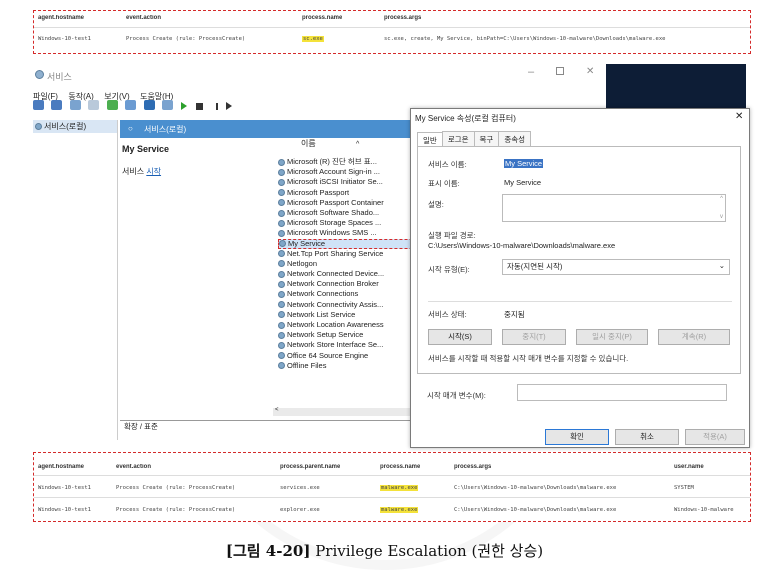 This screenshot has width=769, height=573. Describe the element at coordinates (524, 163) in the screenshot. I see `service-name-value: My Service` at that location.